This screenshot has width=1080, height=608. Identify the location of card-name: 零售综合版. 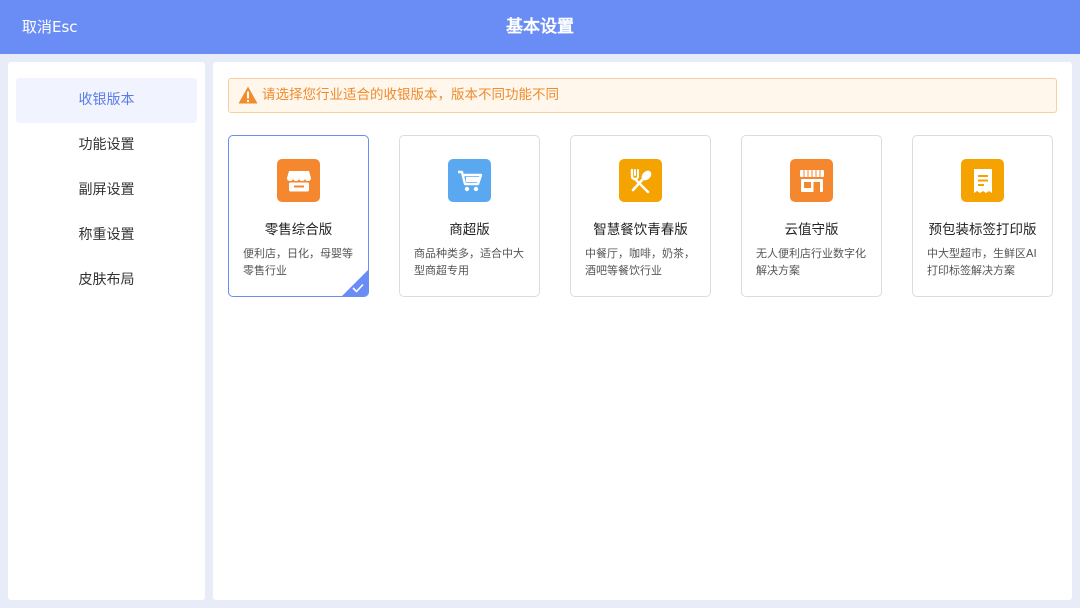
(298, 230).